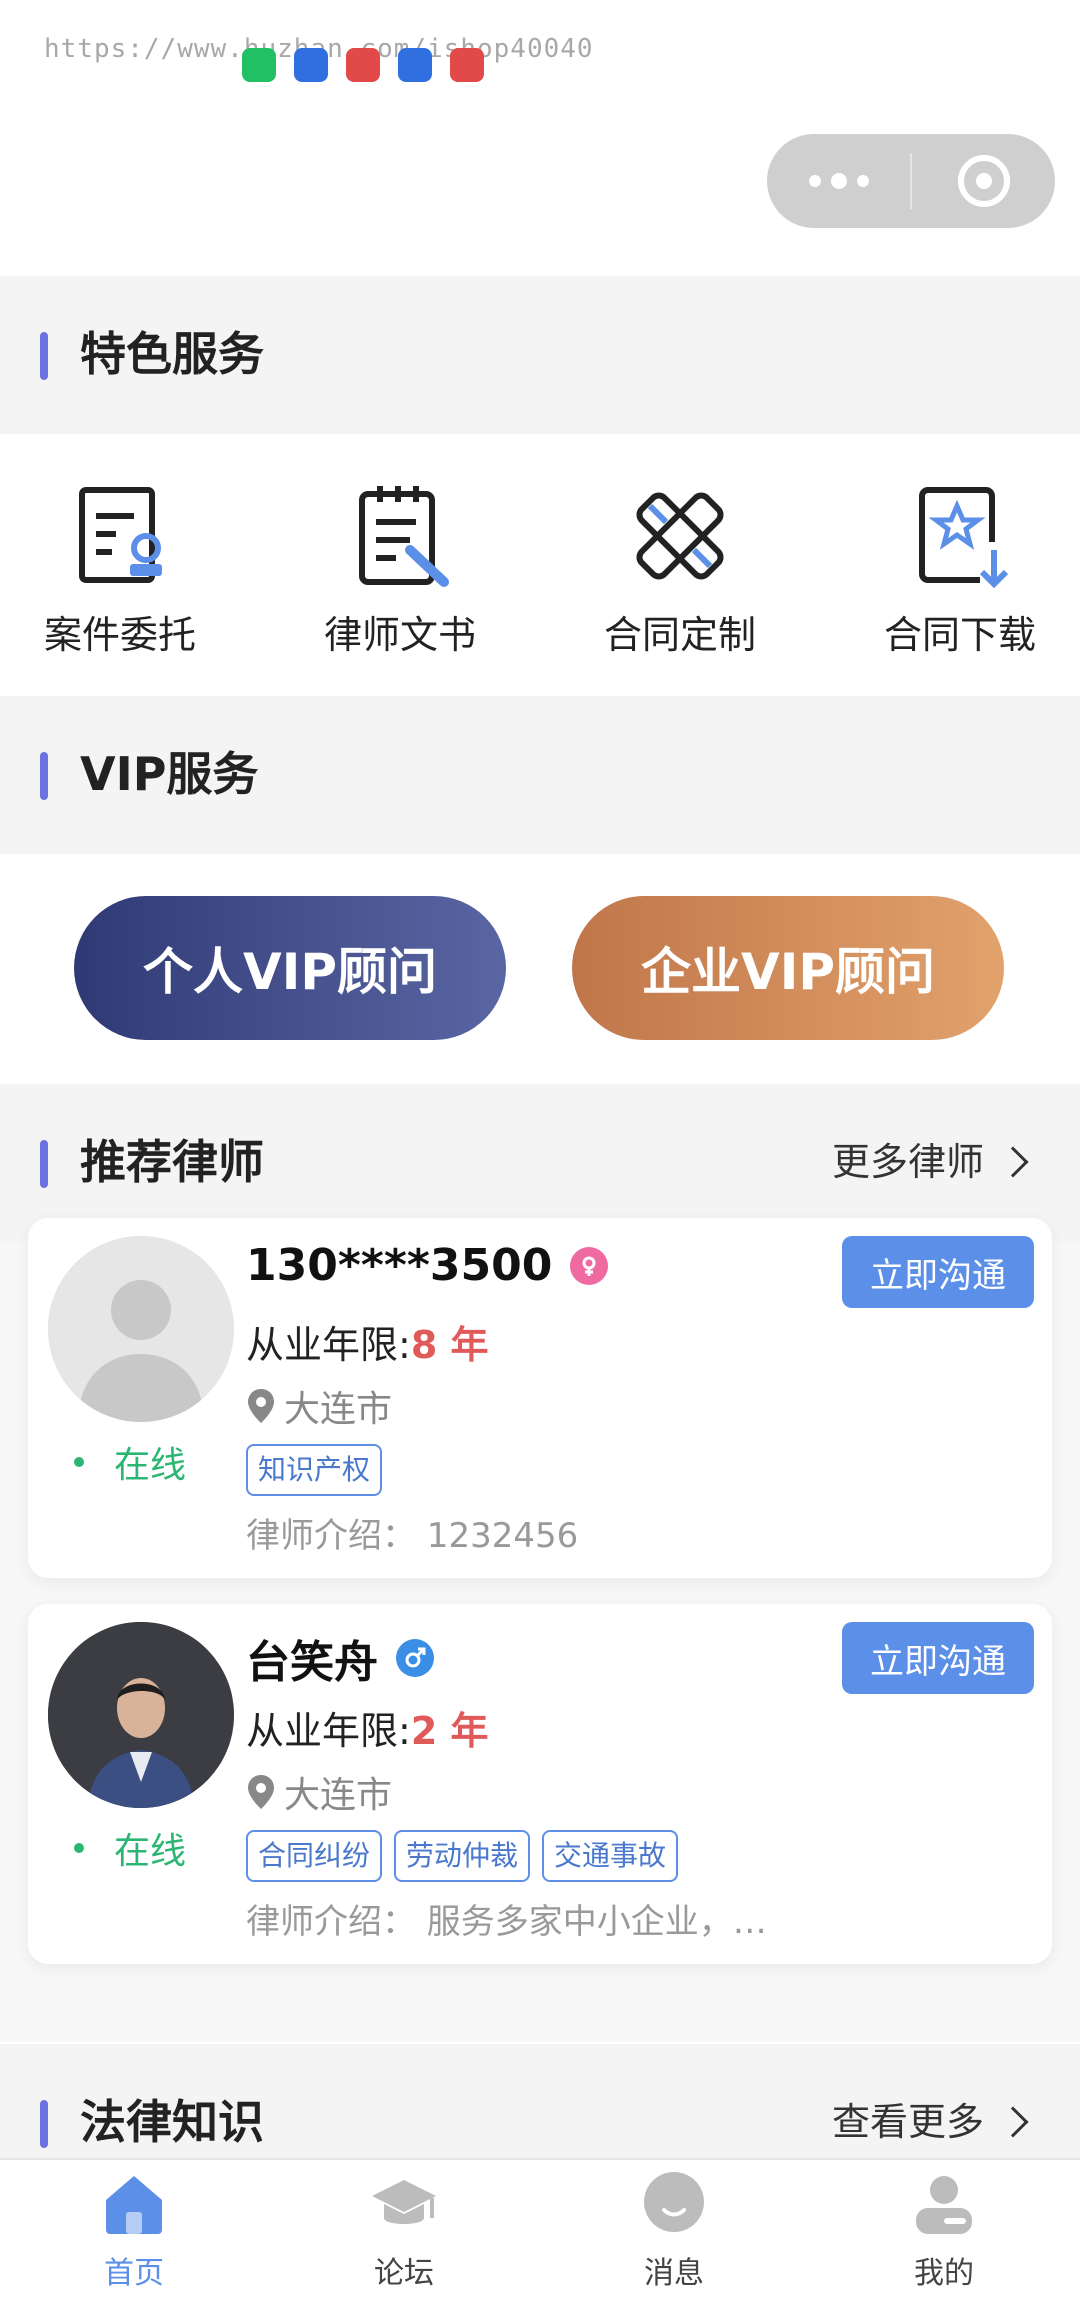  Describe the element at coordinates (907, 1162) in the screenshot. I see `more-lawyers-label: 更多律师` at that location.